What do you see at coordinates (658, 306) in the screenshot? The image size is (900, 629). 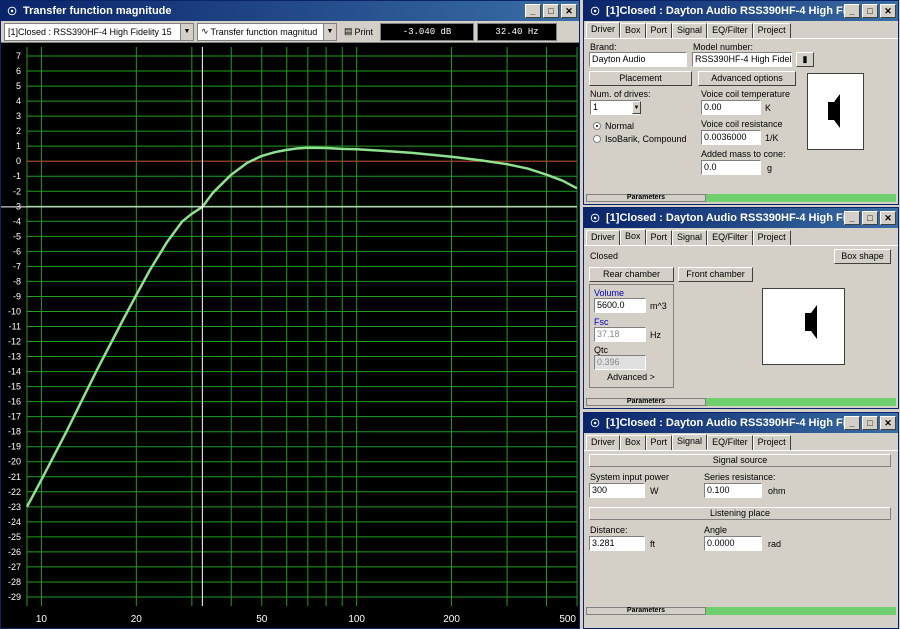 I see `volume-unit: m^3` at bounding box center [658, 306].